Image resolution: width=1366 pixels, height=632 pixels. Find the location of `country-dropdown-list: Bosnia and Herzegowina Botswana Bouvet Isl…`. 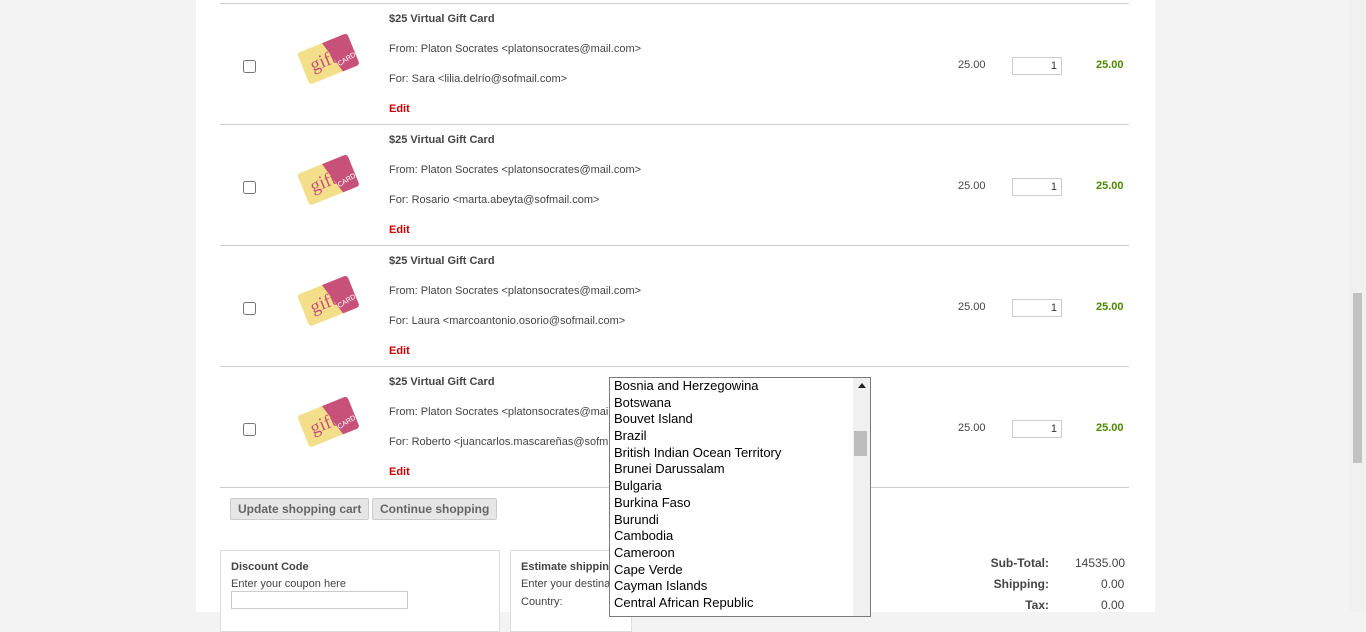

country-dropdown-list: Bosnia and Herzegowina Botswana Bouvet Isl… is located at coordinates (740, 497).